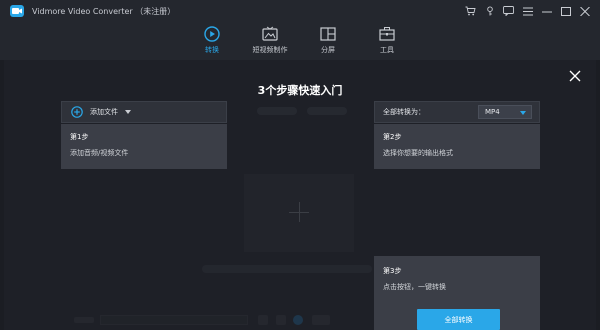 The height and width of the screenshot is (330, 600). What do you see at coordinates (212, 34) in the screenshot?
I see `convert-icon` at bounding box center [212, 34].